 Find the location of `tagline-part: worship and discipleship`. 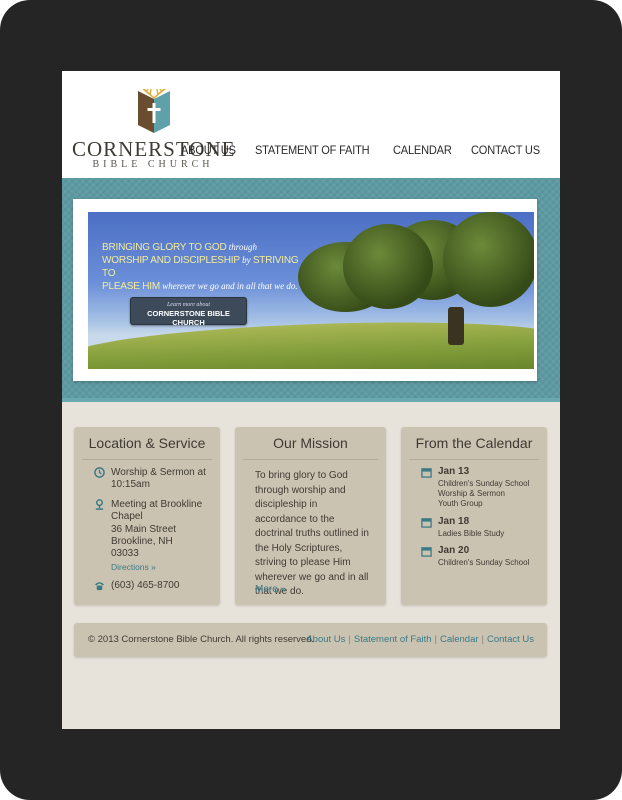

tagline-part: worship and discipleship is located at coordinates (171, 260).